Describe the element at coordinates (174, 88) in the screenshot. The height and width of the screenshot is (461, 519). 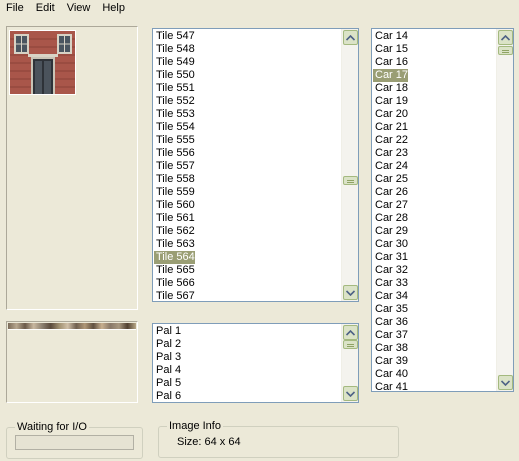
I see `tile-list-item: Tile 551` at that location.